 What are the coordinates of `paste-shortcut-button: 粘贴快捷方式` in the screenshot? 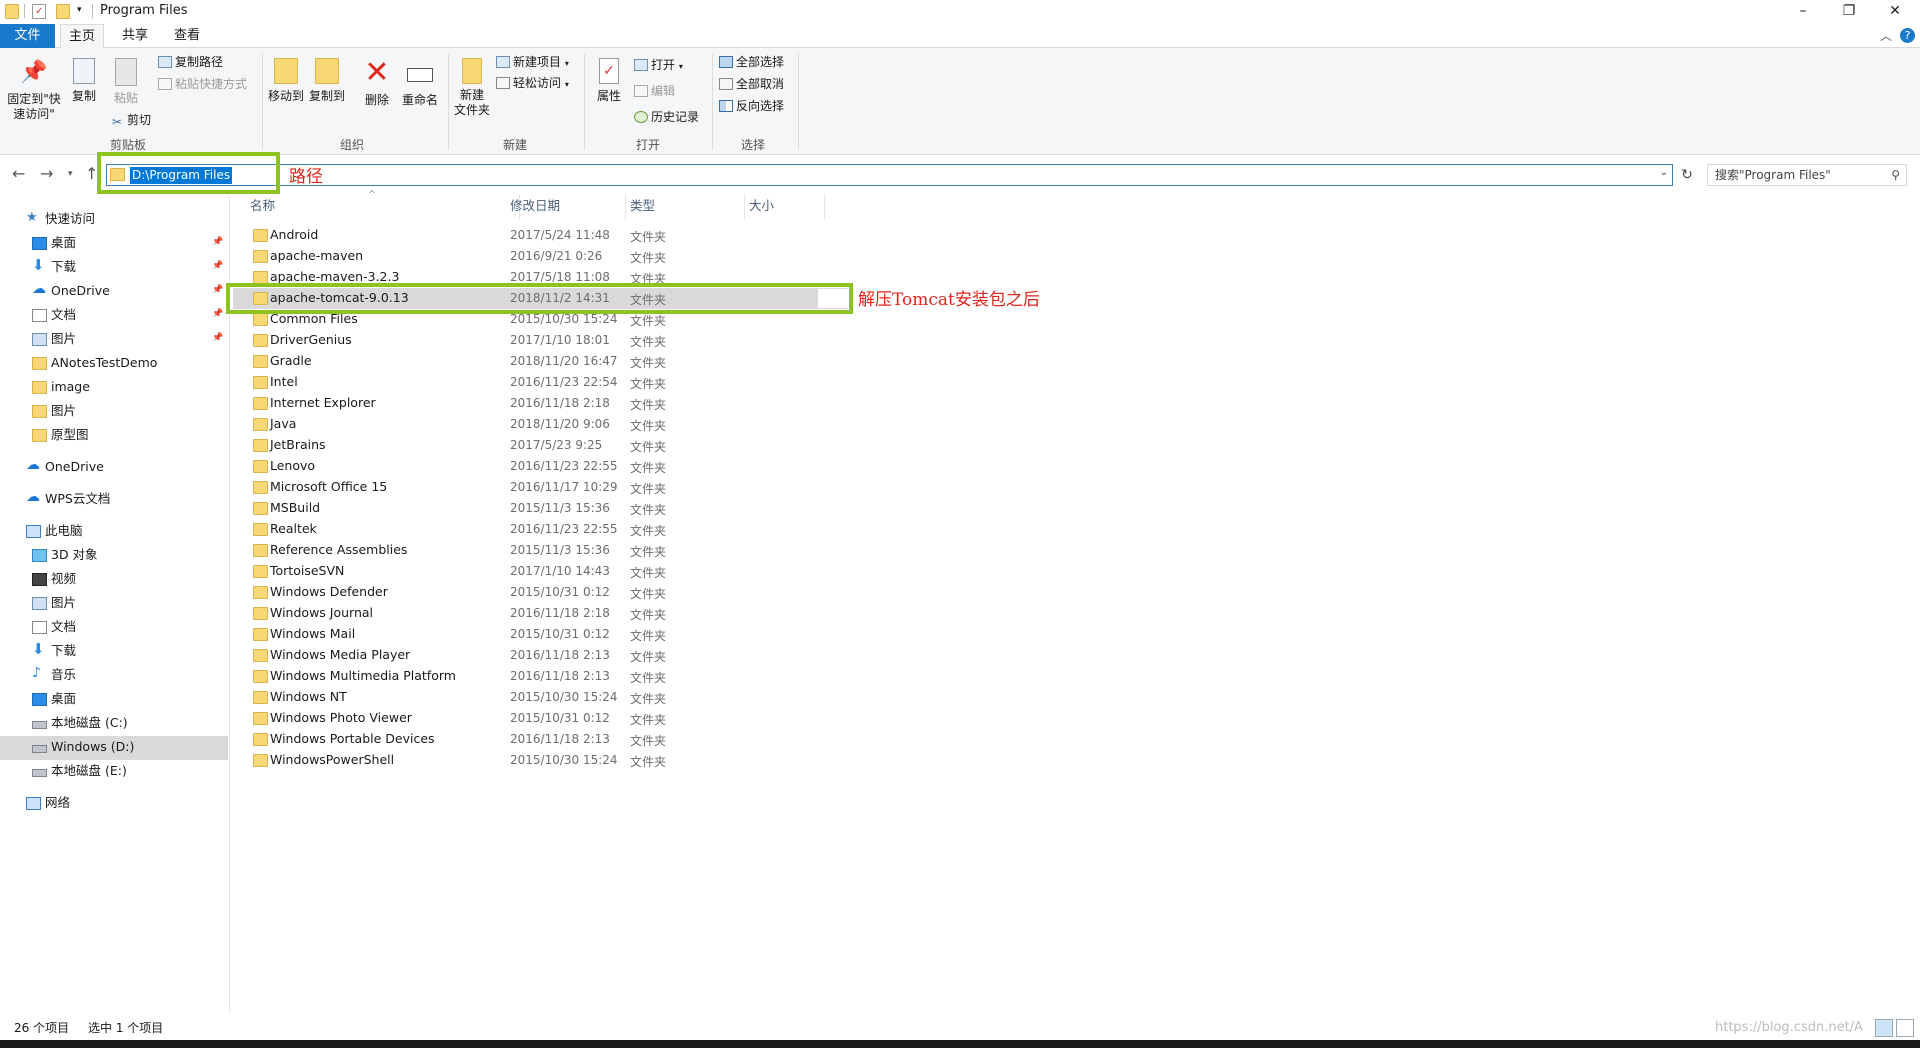 It's located at (202, 84).